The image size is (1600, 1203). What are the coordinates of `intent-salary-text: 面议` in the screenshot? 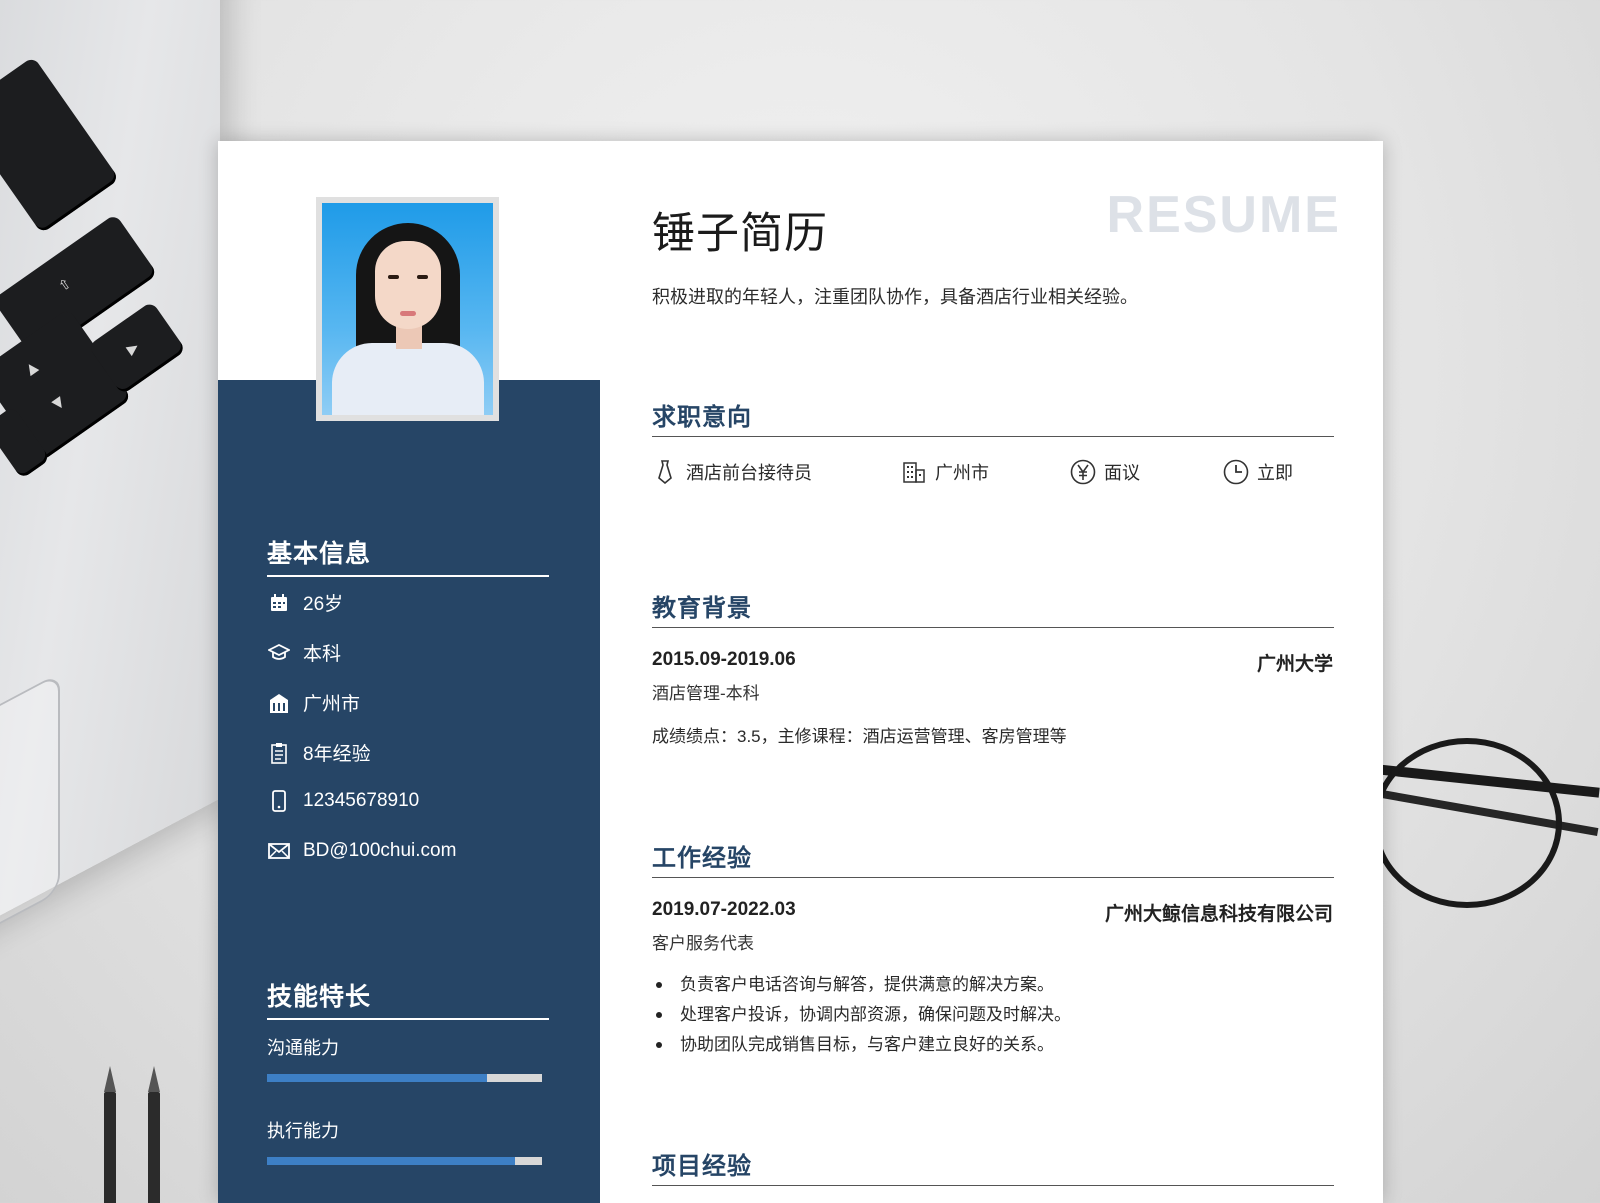 It's located at (1122, 473).